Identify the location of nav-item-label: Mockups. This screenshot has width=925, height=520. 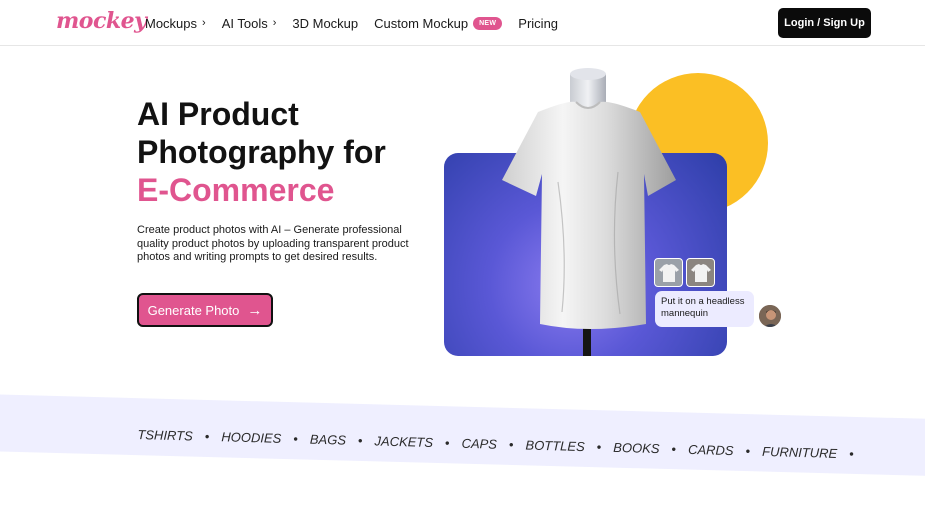
(171, 23).